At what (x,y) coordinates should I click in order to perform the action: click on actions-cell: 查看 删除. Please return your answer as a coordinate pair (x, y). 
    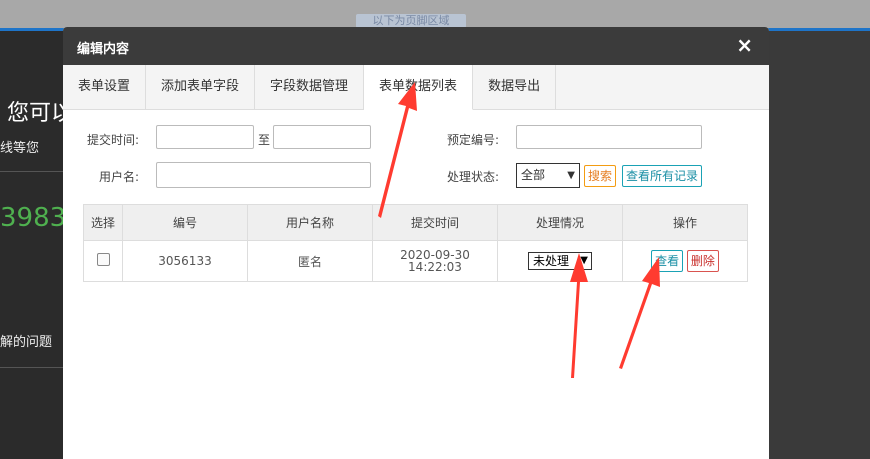
    Looking at the image, I should click on (685, 261).